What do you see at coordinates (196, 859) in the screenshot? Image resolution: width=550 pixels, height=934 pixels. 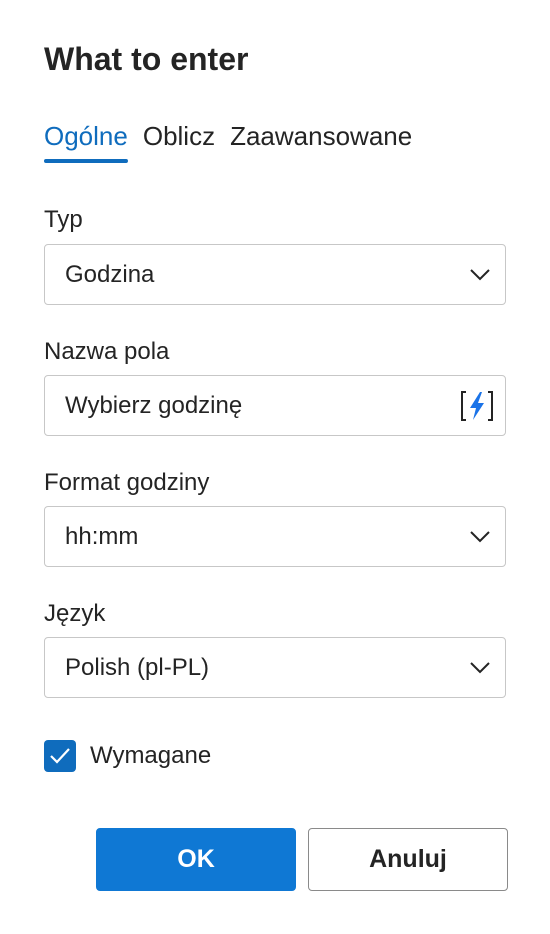 I see `ok-button: OK` at bounding box center [196, 859].